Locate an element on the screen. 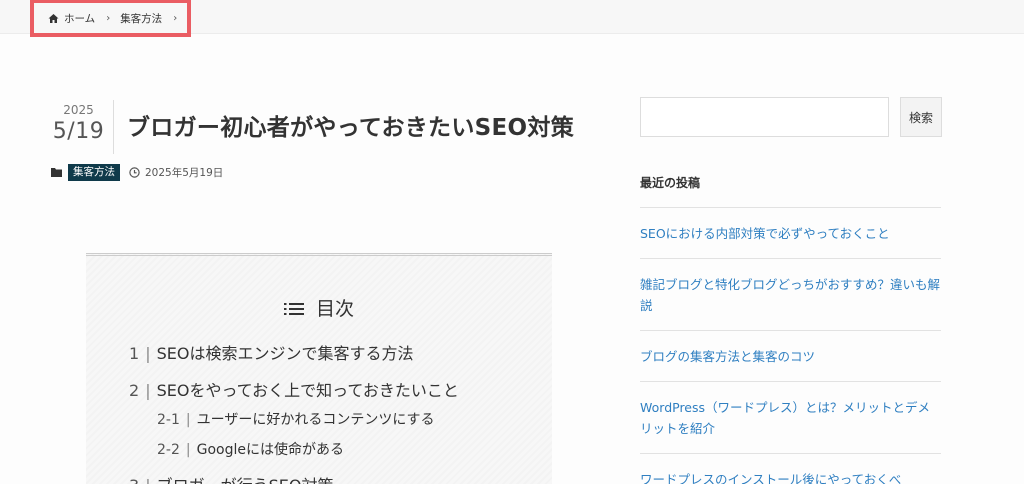 This screenshot has width=1024, height=484. toc-item: 2 | SEOをやっておく上で知っておきたいこと is located at coordinates (294, 389).